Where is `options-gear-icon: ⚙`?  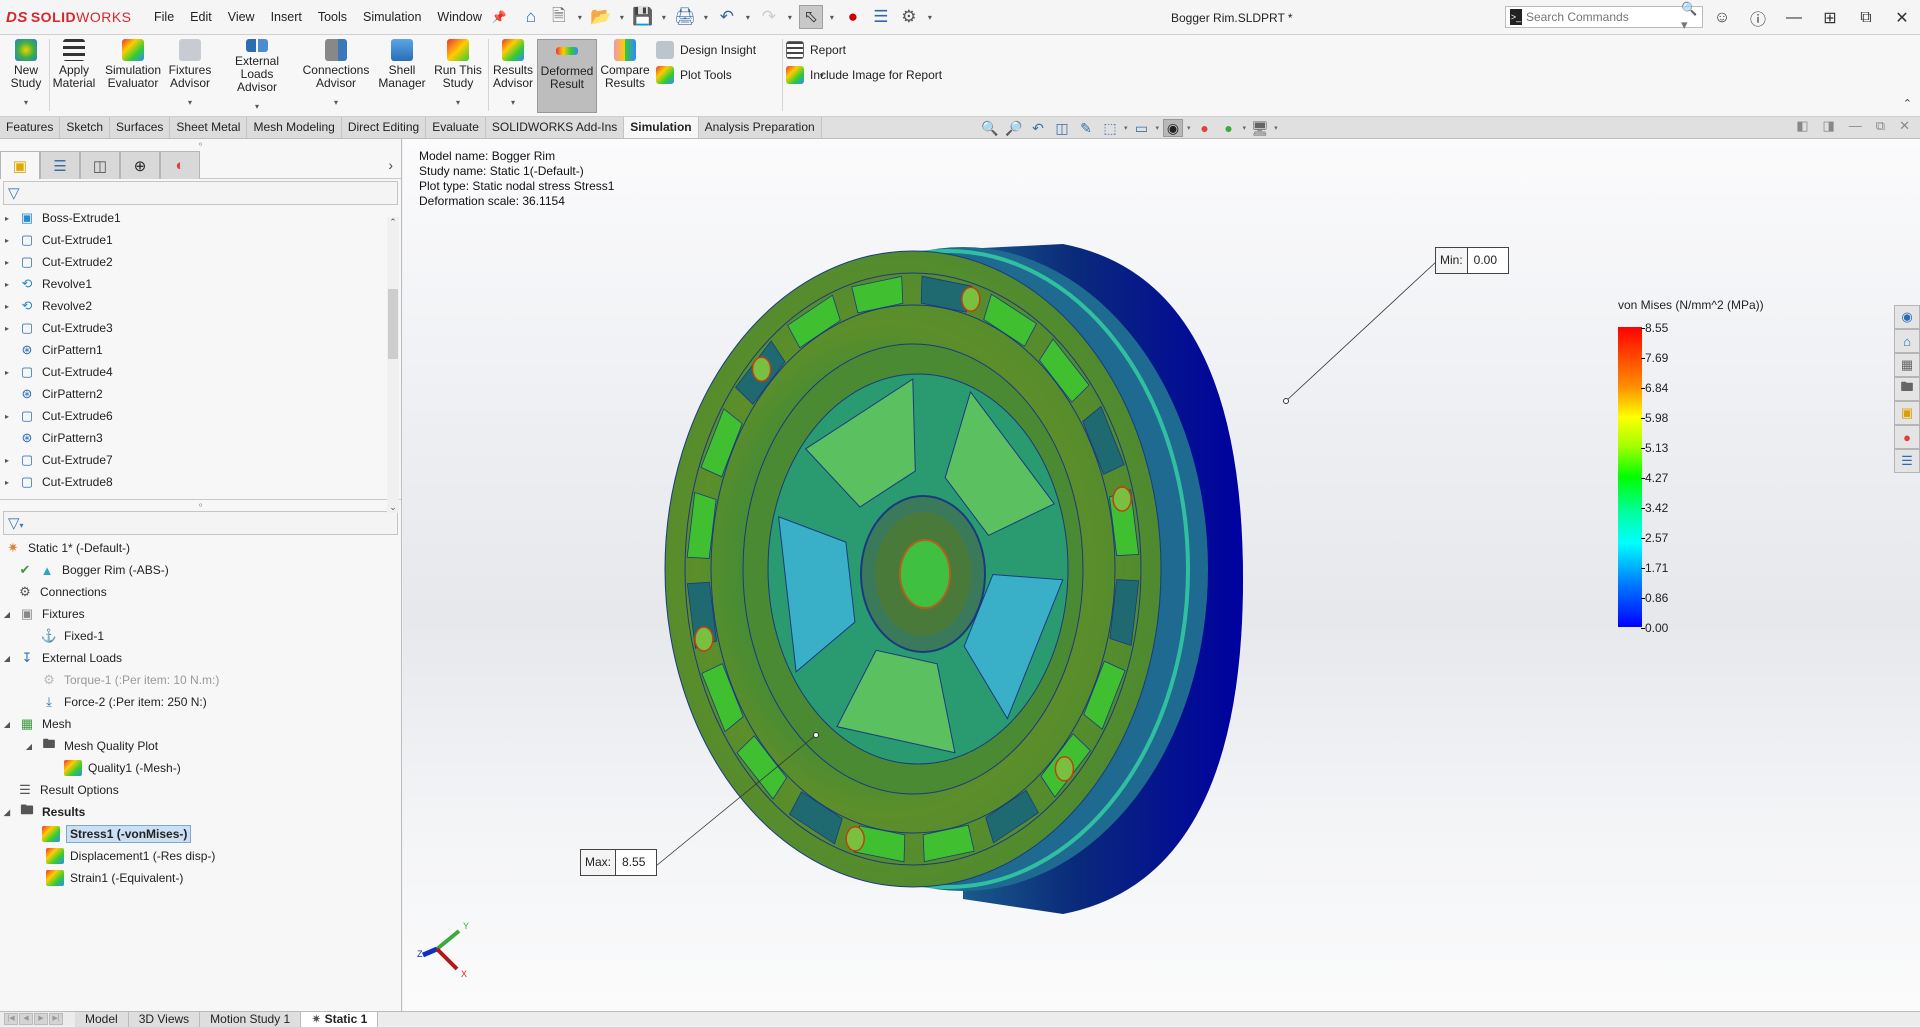
options-gear-icon: ⚙ is located at coordinates (909, 17).